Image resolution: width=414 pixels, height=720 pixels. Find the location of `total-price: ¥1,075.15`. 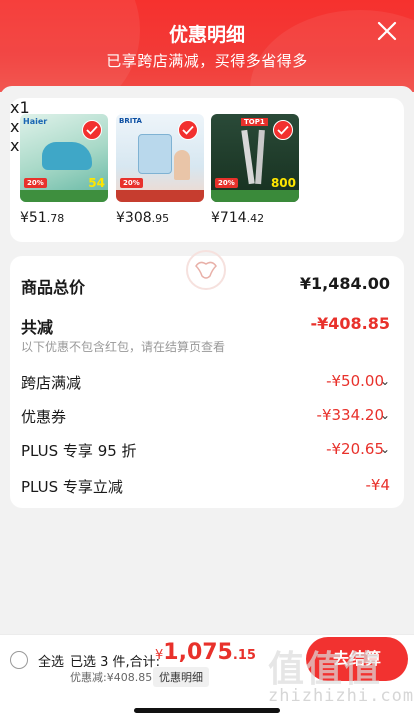

total-price: ¥1,075.15 is located at coordinates (205, 652).